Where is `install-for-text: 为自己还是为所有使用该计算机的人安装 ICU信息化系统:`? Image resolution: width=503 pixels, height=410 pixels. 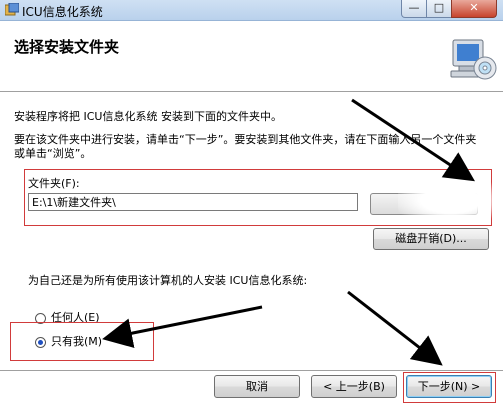 install-for-text: 为自己还是为所有使用该计算机的人安装 ICU信息化系统: is located at coordinates (168, 280).